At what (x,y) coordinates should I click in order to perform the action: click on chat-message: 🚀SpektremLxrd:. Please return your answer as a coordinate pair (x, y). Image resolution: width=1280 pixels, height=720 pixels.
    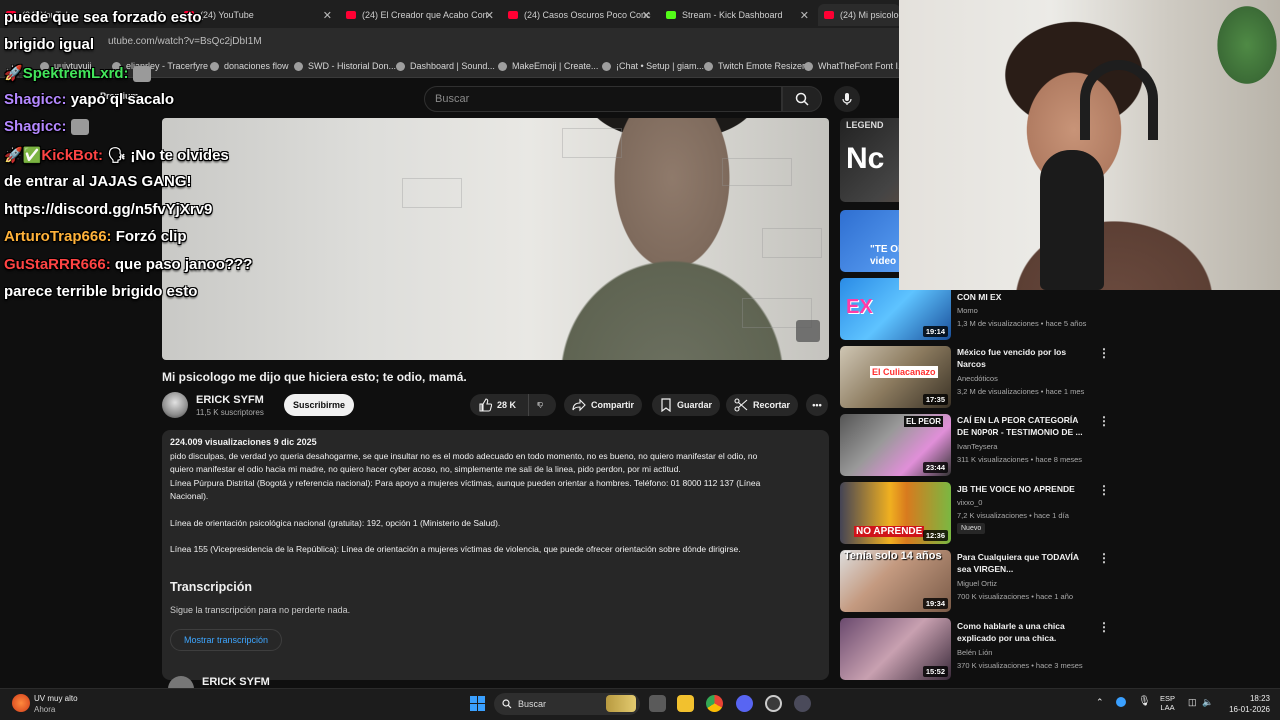
    Looking at the image, I should click on (77, 73).